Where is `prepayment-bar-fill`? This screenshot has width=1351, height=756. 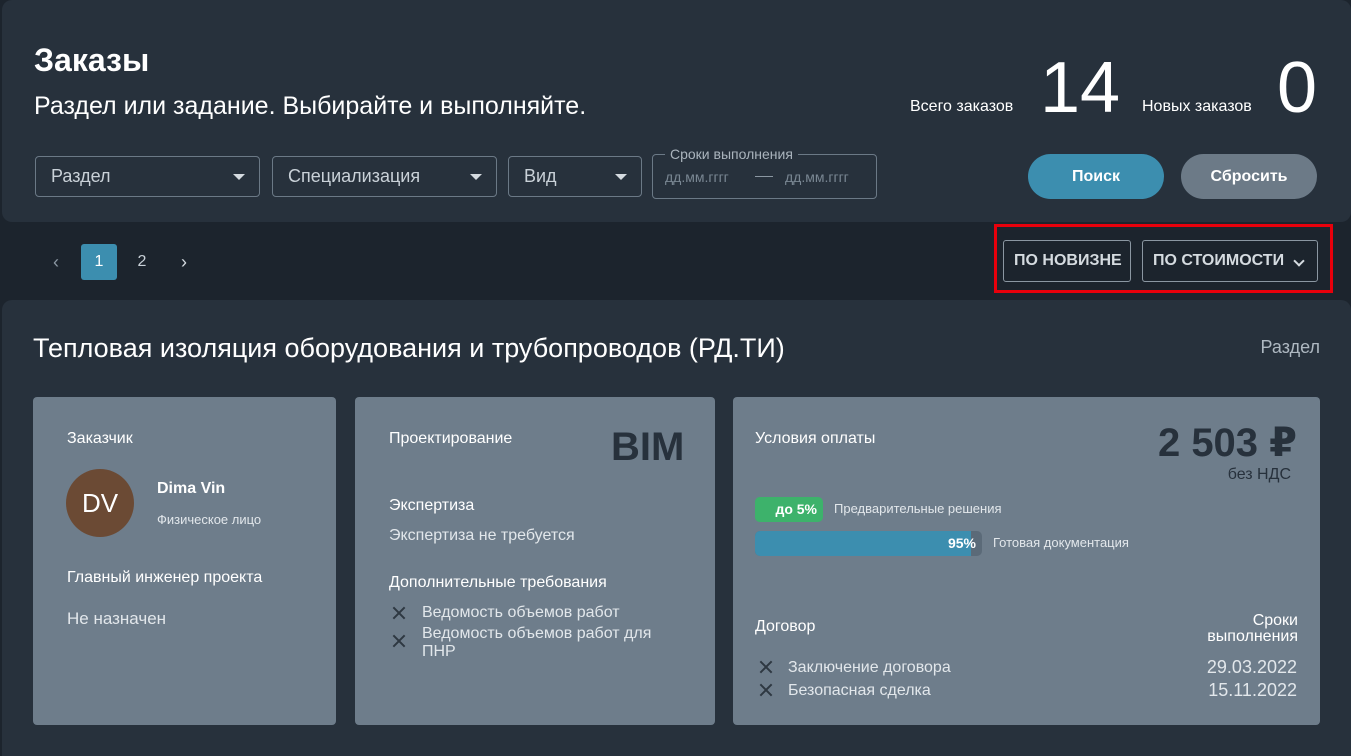
prepayment-bar-fill is located at coordinates (765, 509).